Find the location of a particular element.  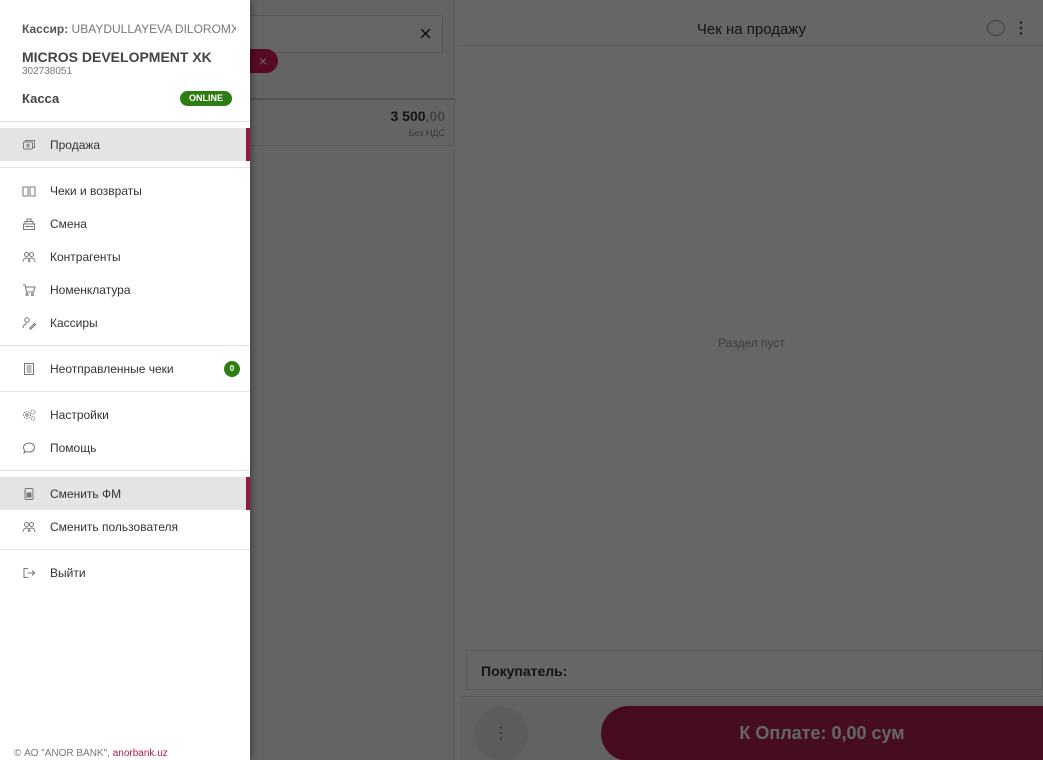

receipt-header: Чек на продажу ⋮ is located at coordinates (751, 30).